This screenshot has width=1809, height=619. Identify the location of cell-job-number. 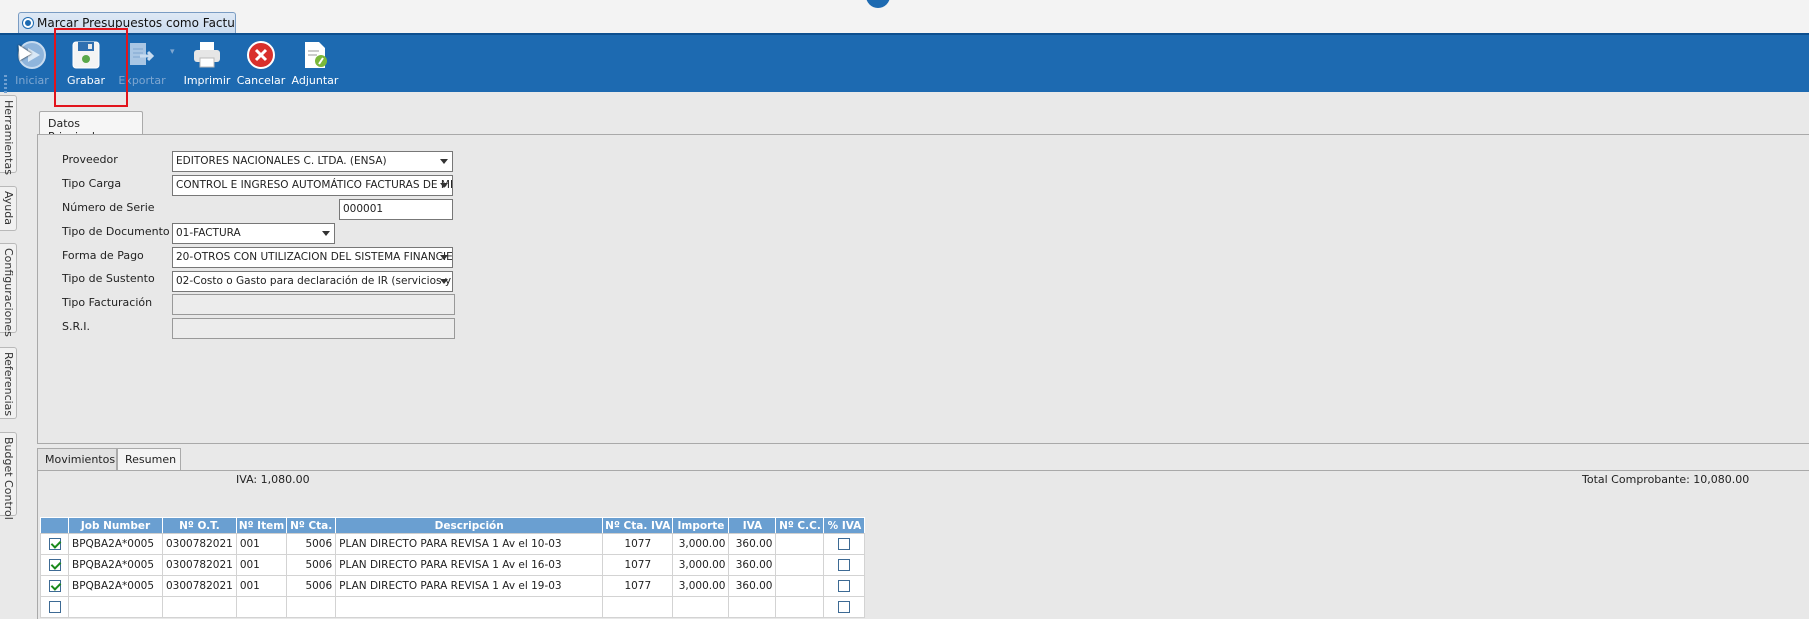
(115, 607).